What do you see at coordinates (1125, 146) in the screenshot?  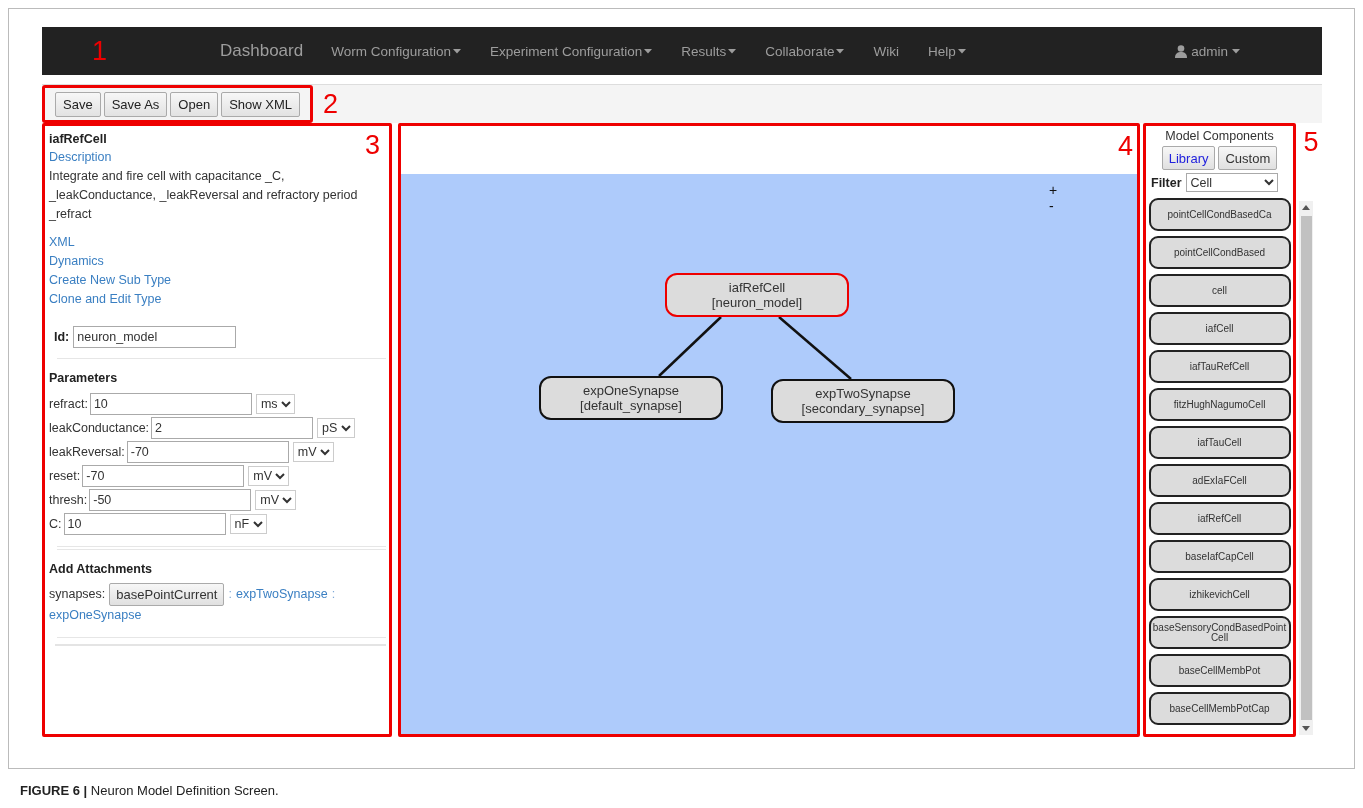 I see `annotation-number: 4` at bounding box center [1125, 146].